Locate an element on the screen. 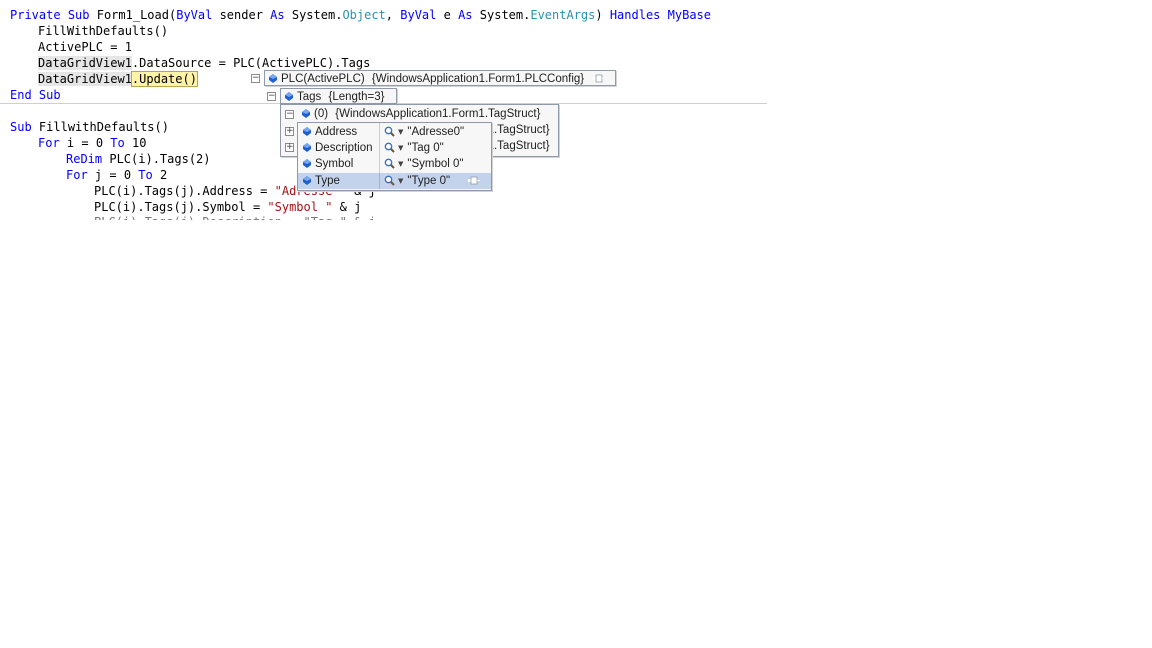 Image resolution: width=1152 pixels, height=648 pixels. current-statement: .Update() is located at coordinates (164, 79).